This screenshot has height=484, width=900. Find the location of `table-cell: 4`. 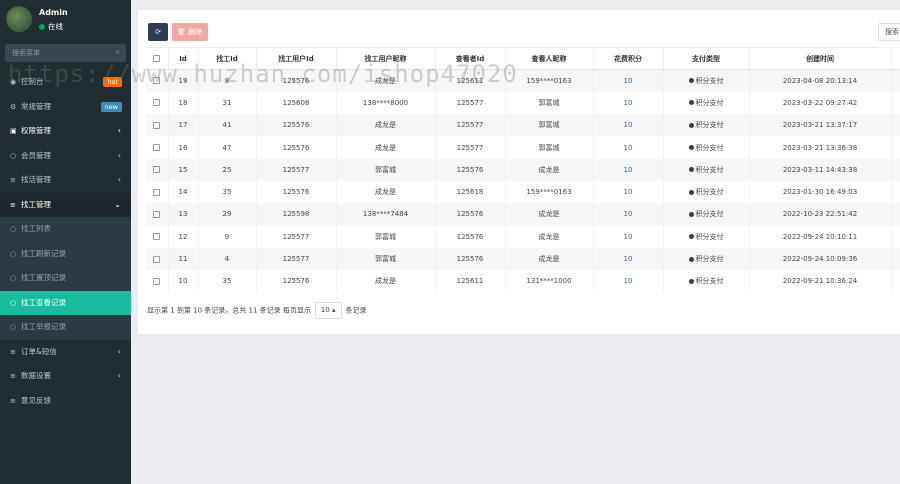

table-cell: 4 is located at coordinates (227, 259).